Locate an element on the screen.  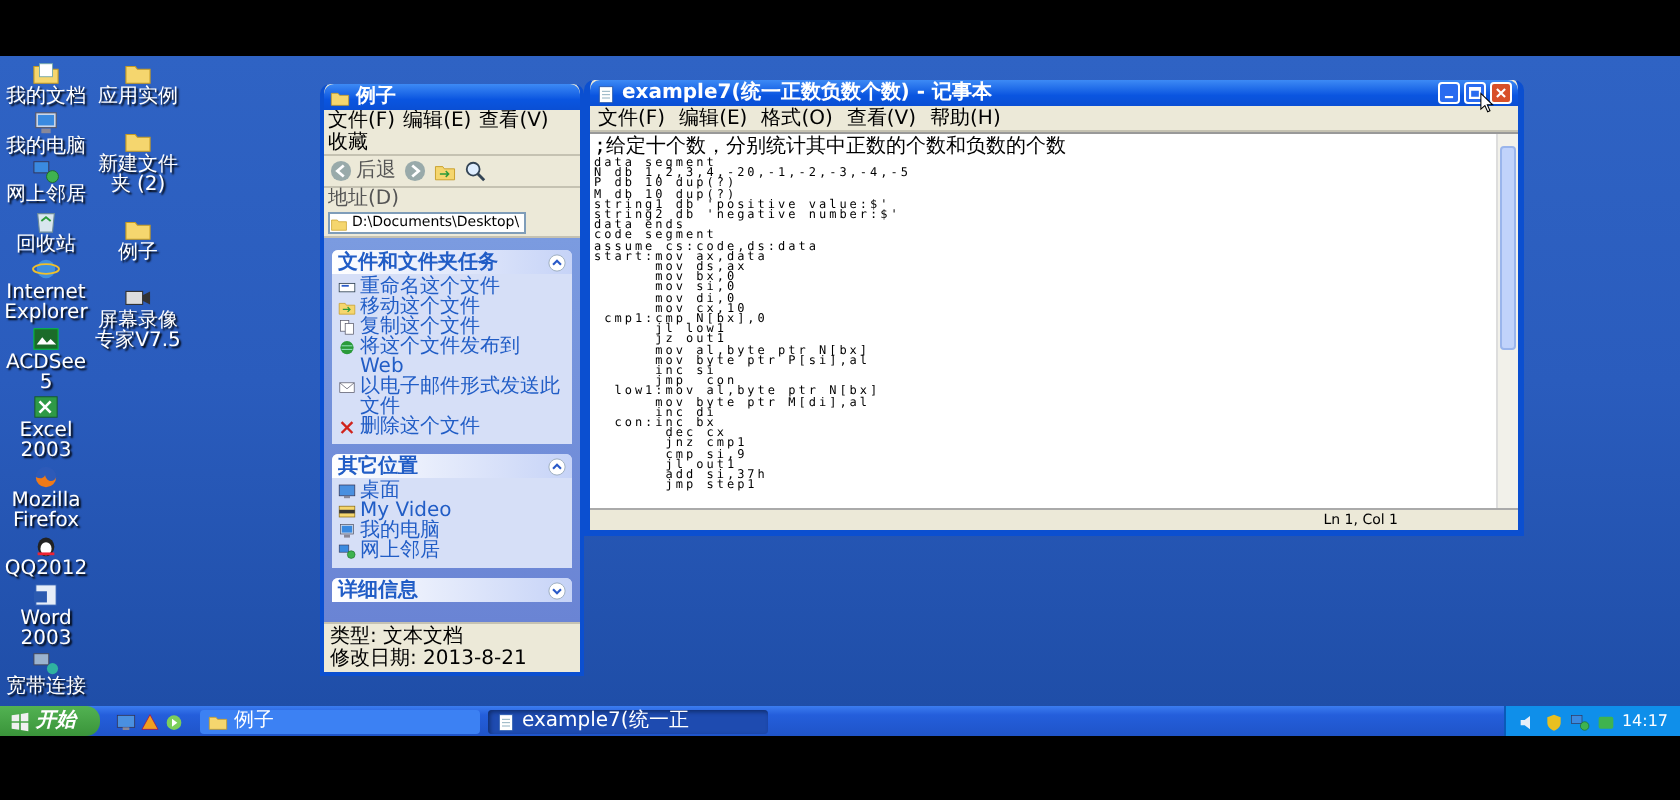
window-title: example7(统一正数负数个数) - 记事本 is located at coordinates (807, 93).